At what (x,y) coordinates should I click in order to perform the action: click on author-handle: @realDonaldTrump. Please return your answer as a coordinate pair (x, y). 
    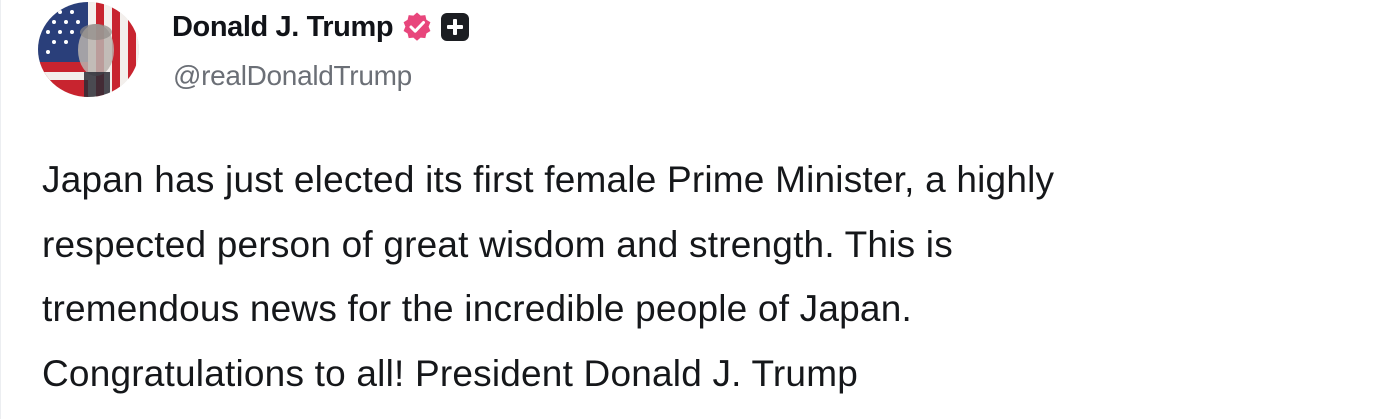
    Looking at the image, I should click on (292, 76).